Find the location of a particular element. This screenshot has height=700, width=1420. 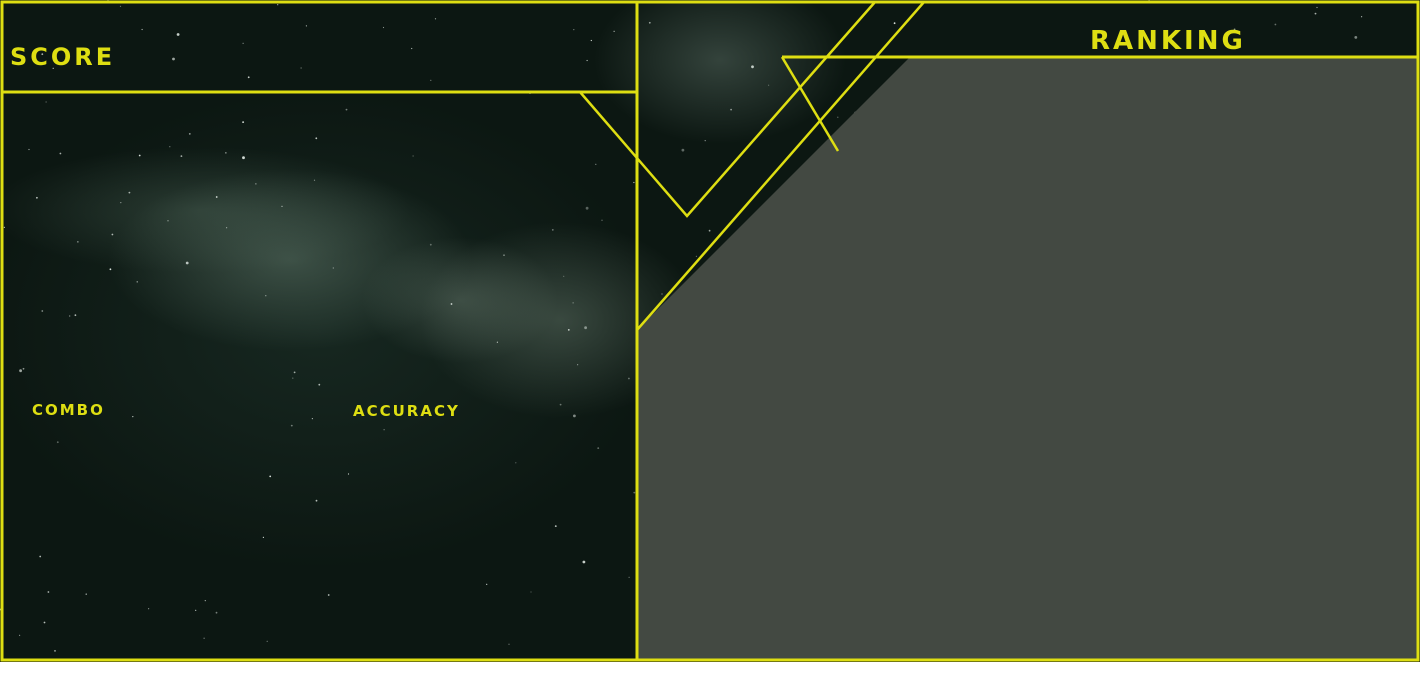

ranking-slash is located at coordinates (810, 104).